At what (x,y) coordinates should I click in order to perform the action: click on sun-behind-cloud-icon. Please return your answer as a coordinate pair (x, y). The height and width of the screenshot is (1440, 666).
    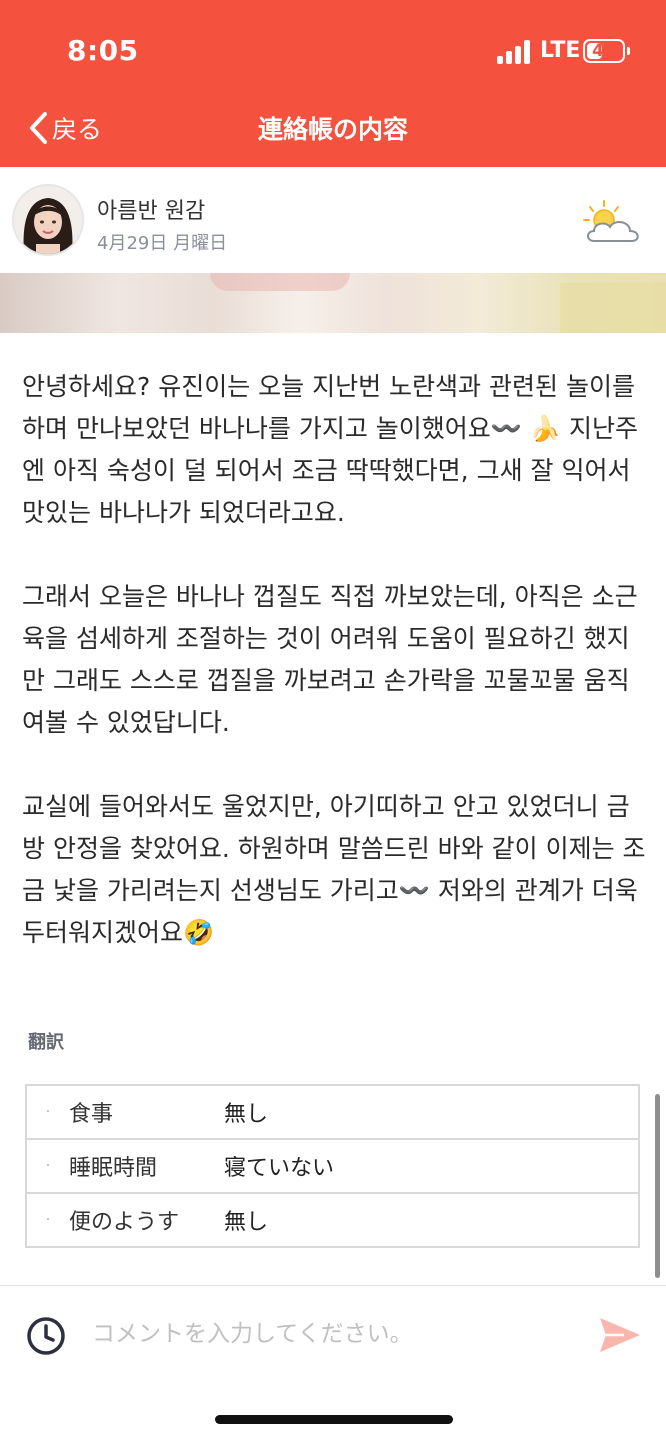
    Looking at the image, I should click on (611, 221).